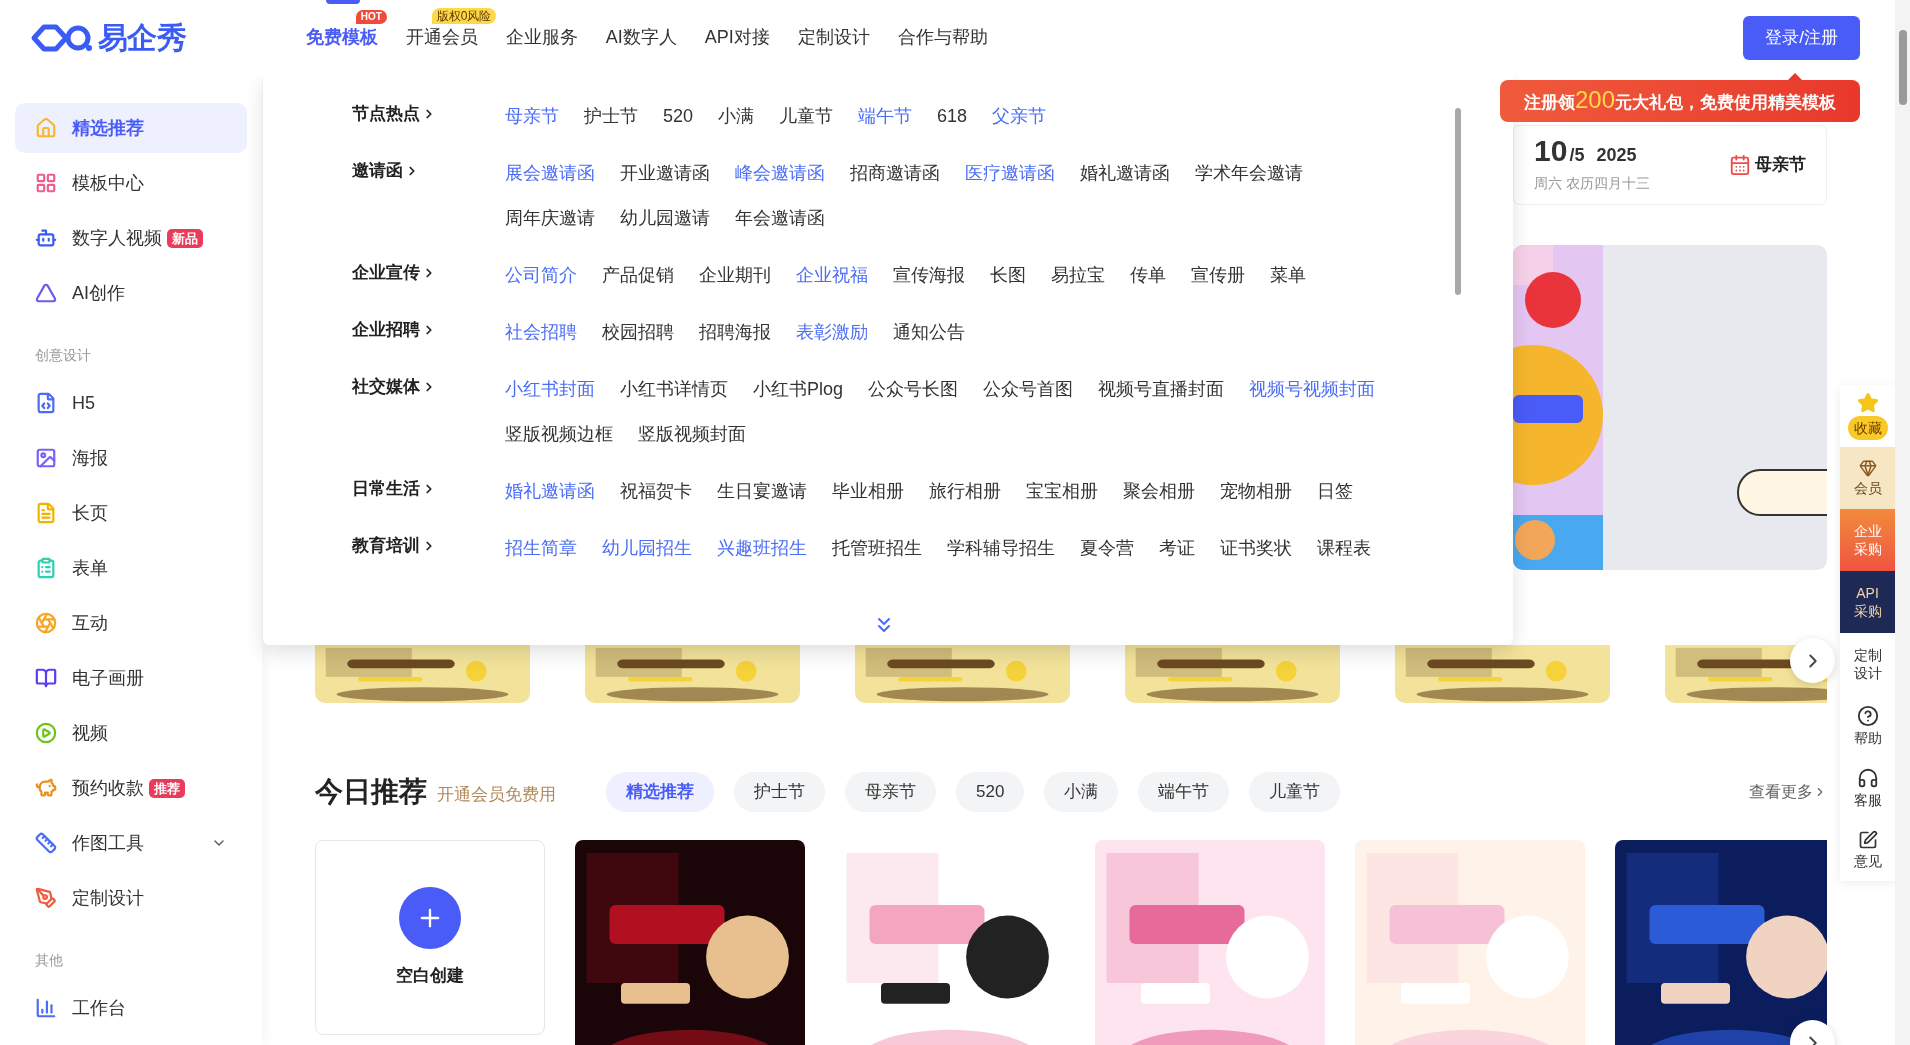  I want to click on menu-link: 旅行相册, so click(965, 491).